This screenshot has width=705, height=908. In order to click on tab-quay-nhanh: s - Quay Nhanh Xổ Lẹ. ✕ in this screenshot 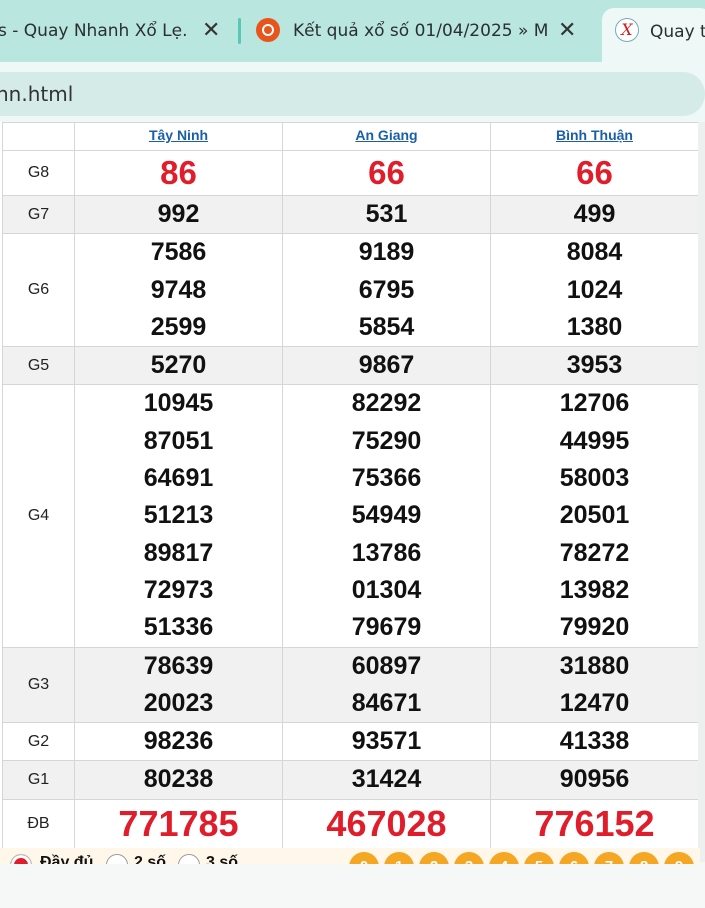, I will do `click(116, 31)`.